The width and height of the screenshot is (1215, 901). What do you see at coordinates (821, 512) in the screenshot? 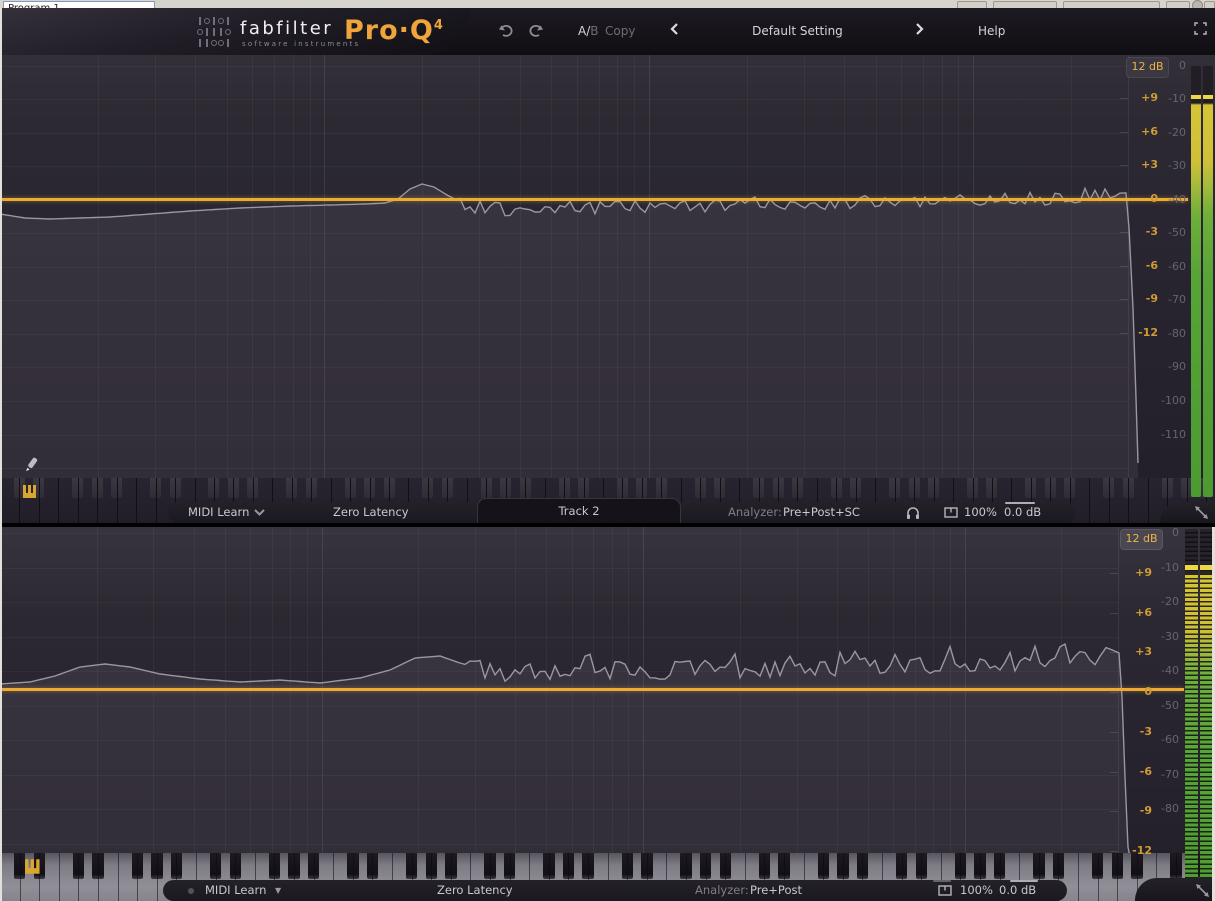
I see `analyzer-mode-button: Pre+Post+SC` at bounding box center [821, 512].